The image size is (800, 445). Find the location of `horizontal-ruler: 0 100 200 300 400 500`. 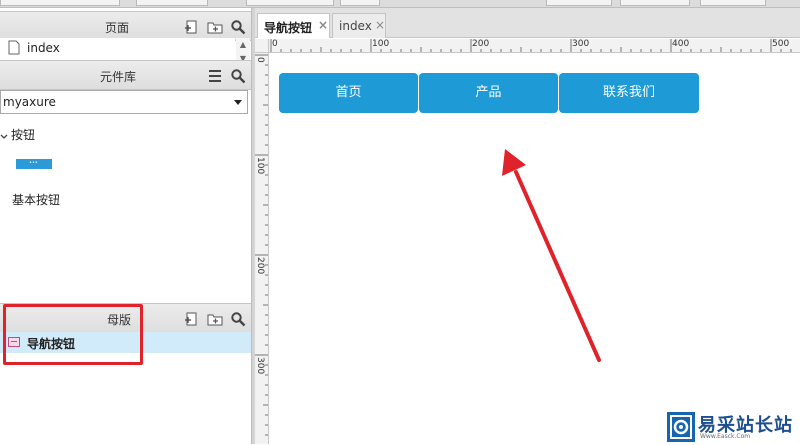

horizontal-ruler: 0 100 200 300 400 500 is located at coordinates (534, 46).